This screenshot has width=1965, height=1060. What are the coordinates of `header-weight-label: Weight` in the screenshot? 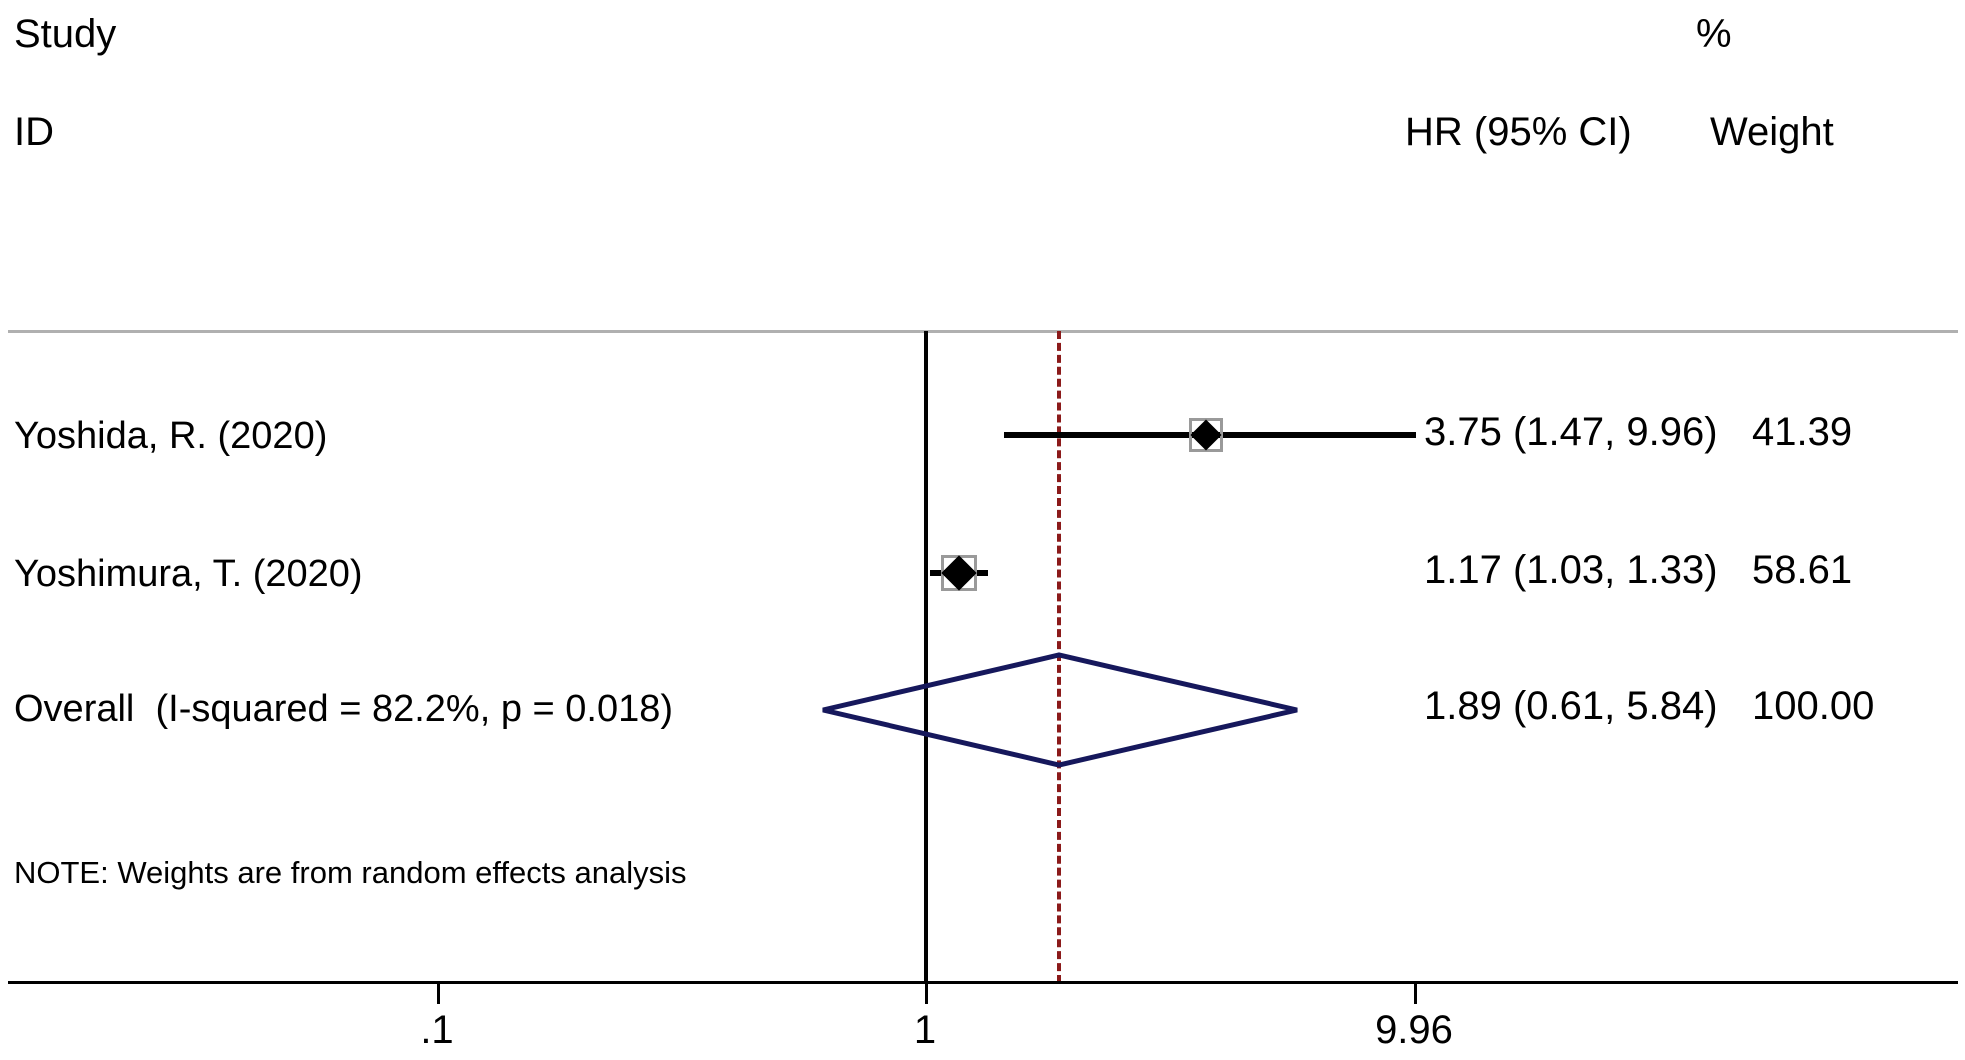 It's located at (1772, 132).